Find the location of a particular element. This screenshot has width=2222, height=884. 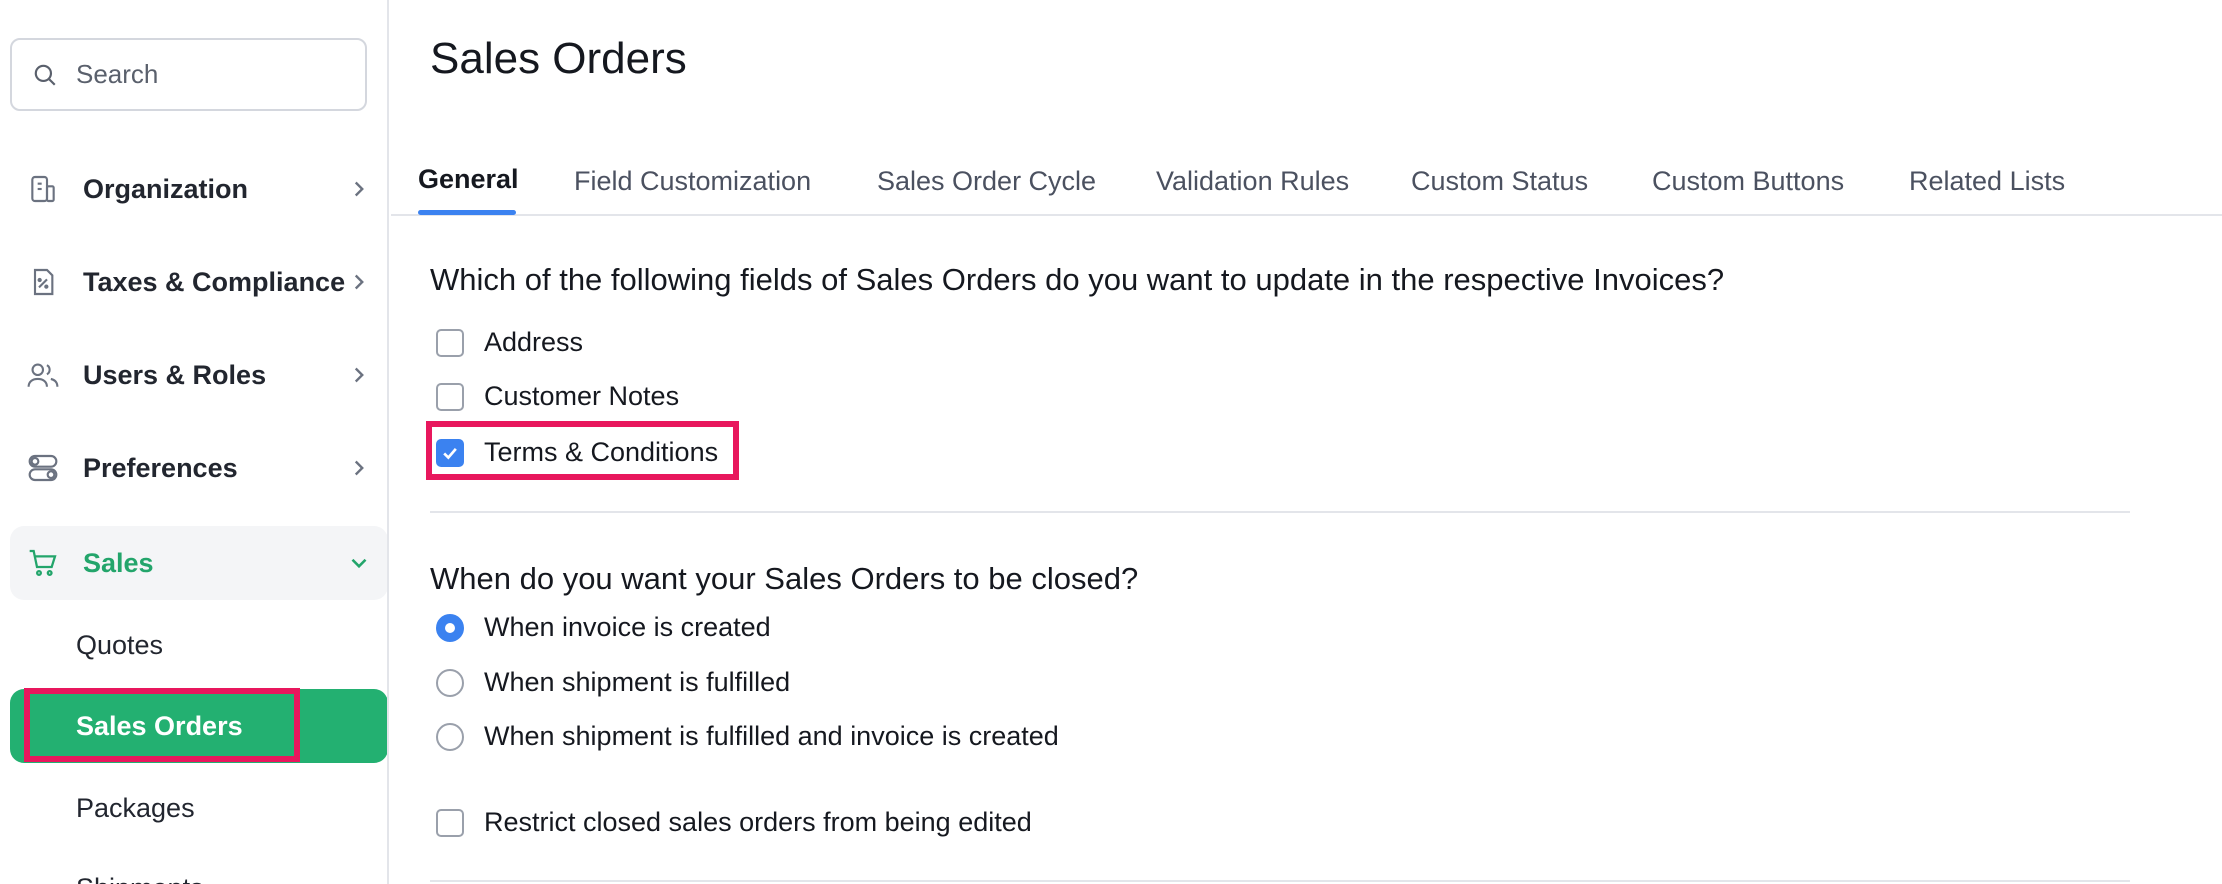

close-on-invoice-radio is located at coordinates (450, 627).